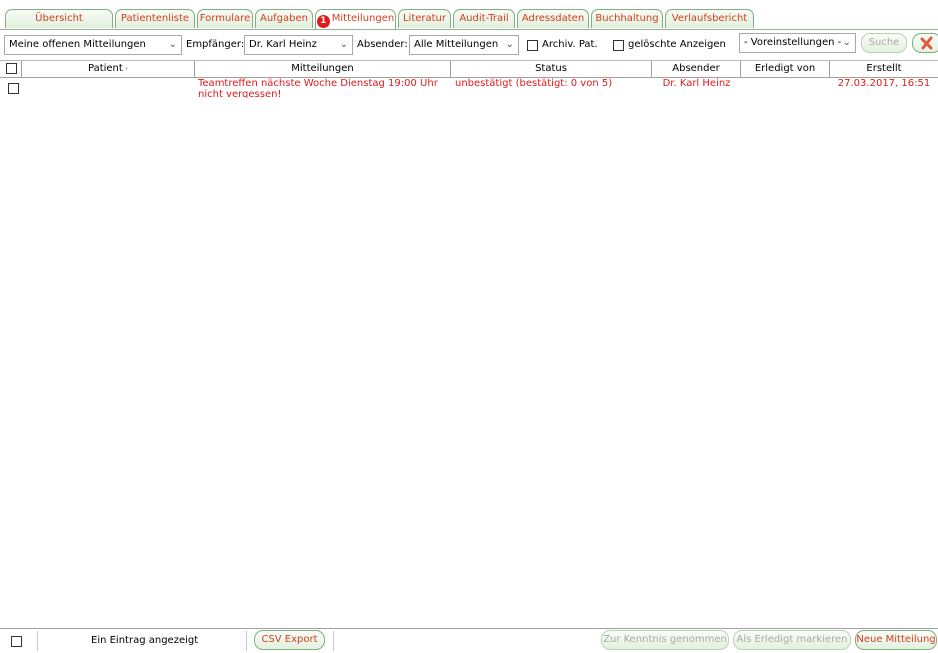 Image resolution: width=938 pixels, height=653 pixels. I want to click on tab-label: Verlaufsbericht, so click(709, 18).